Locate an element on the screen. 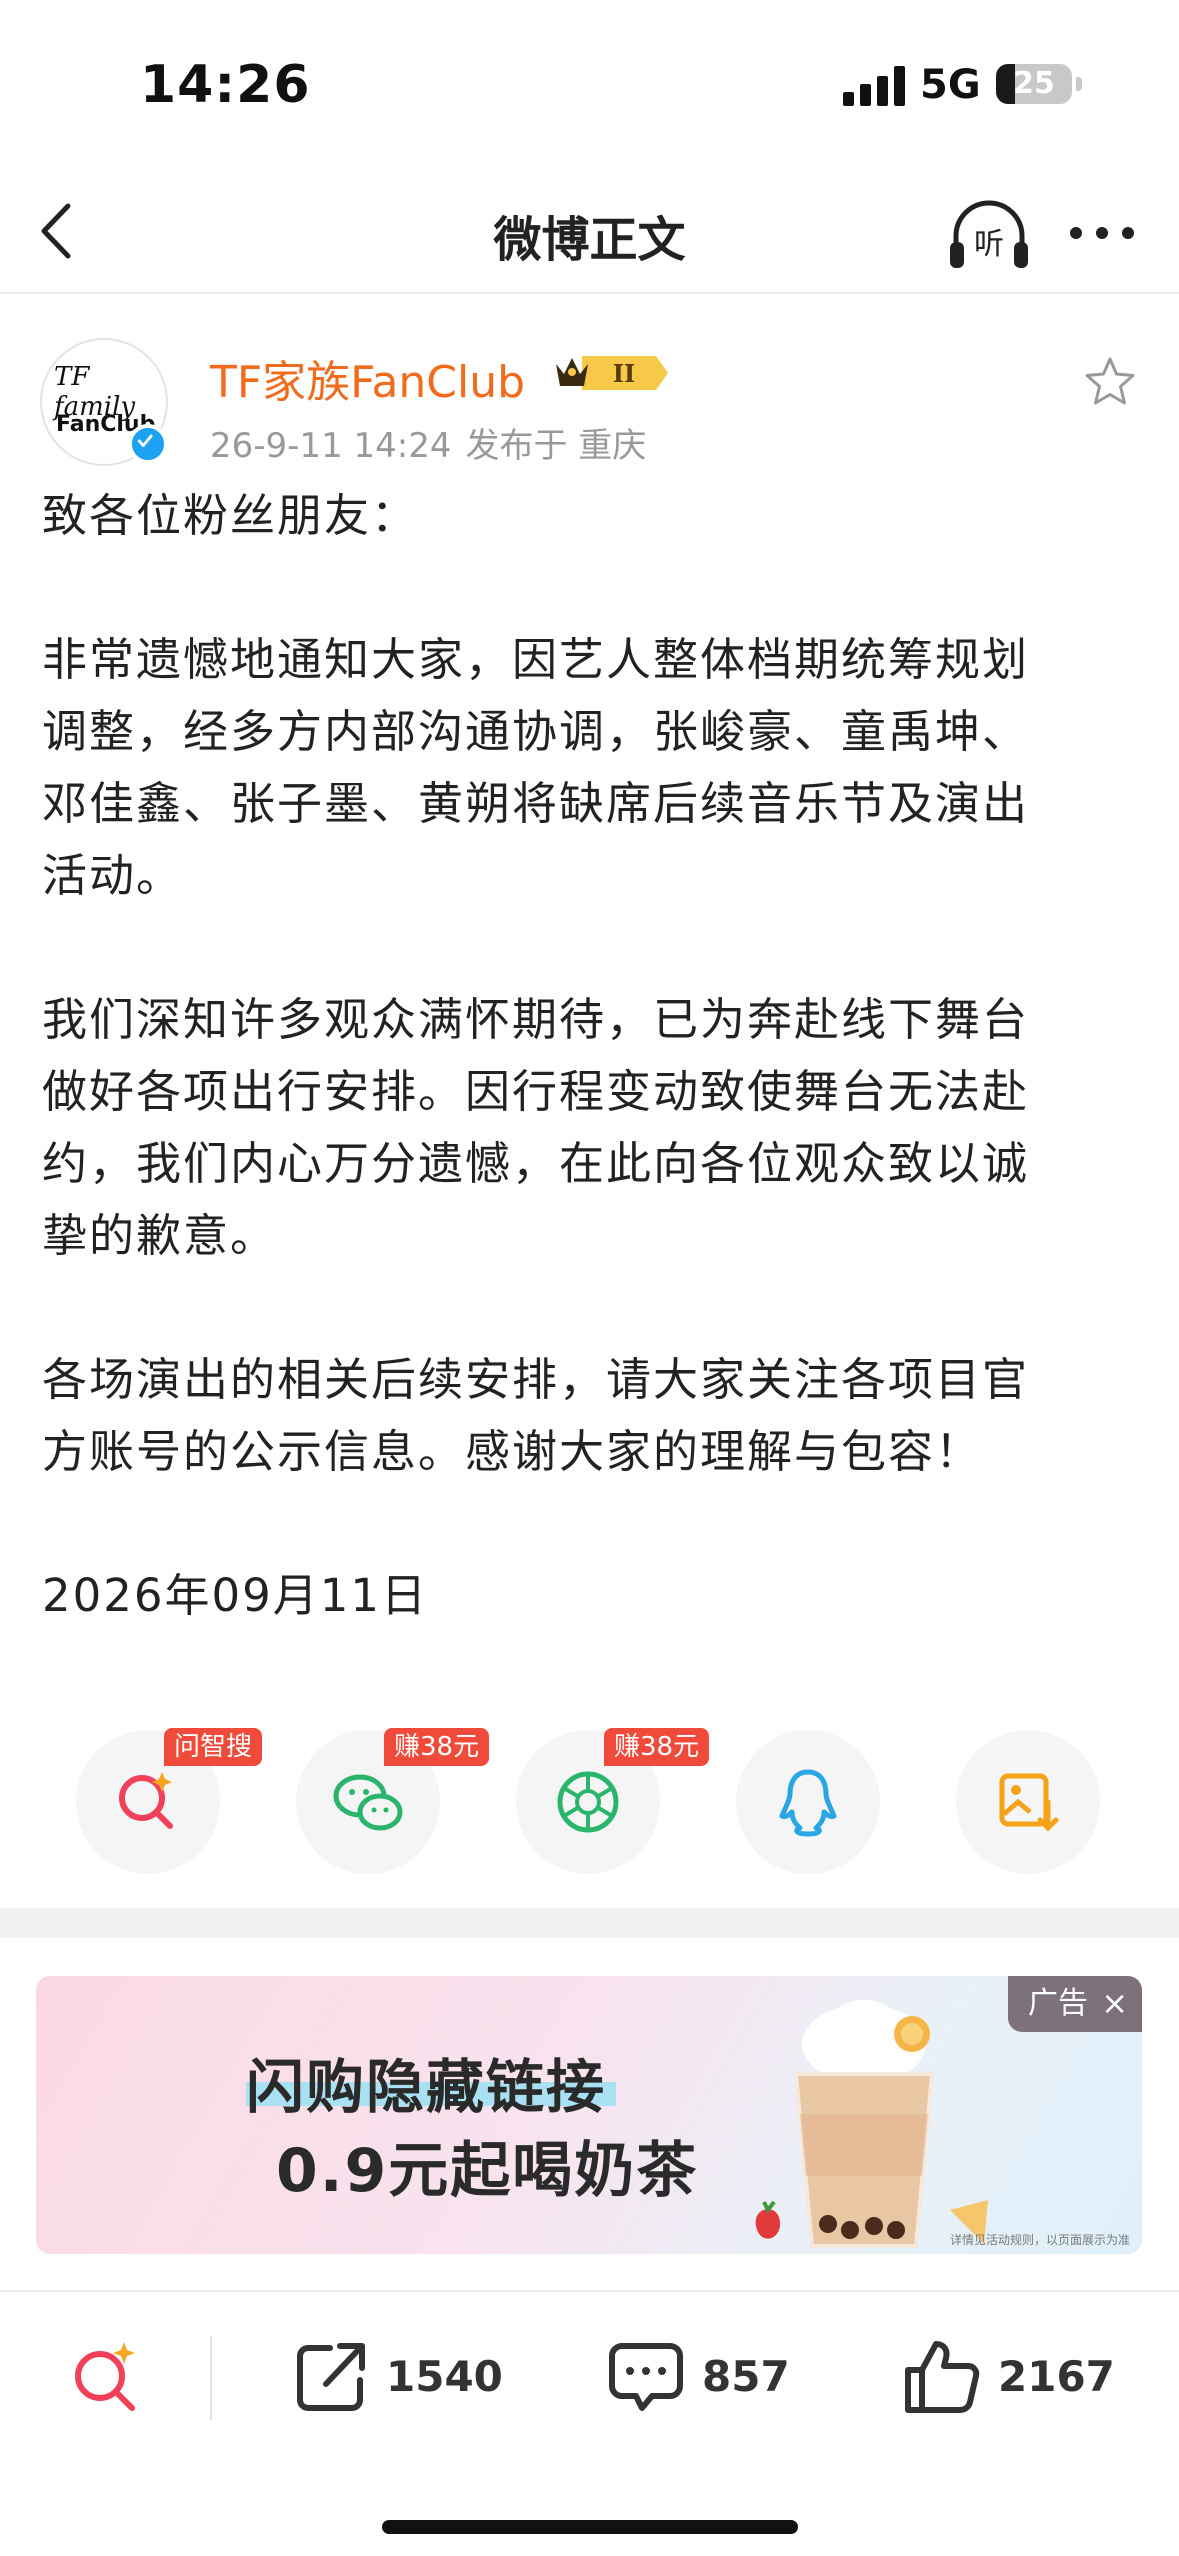 The width and height of the screenshot is (1179, 2556). bottom-bar-divider is located at coordinates (211, 2378).